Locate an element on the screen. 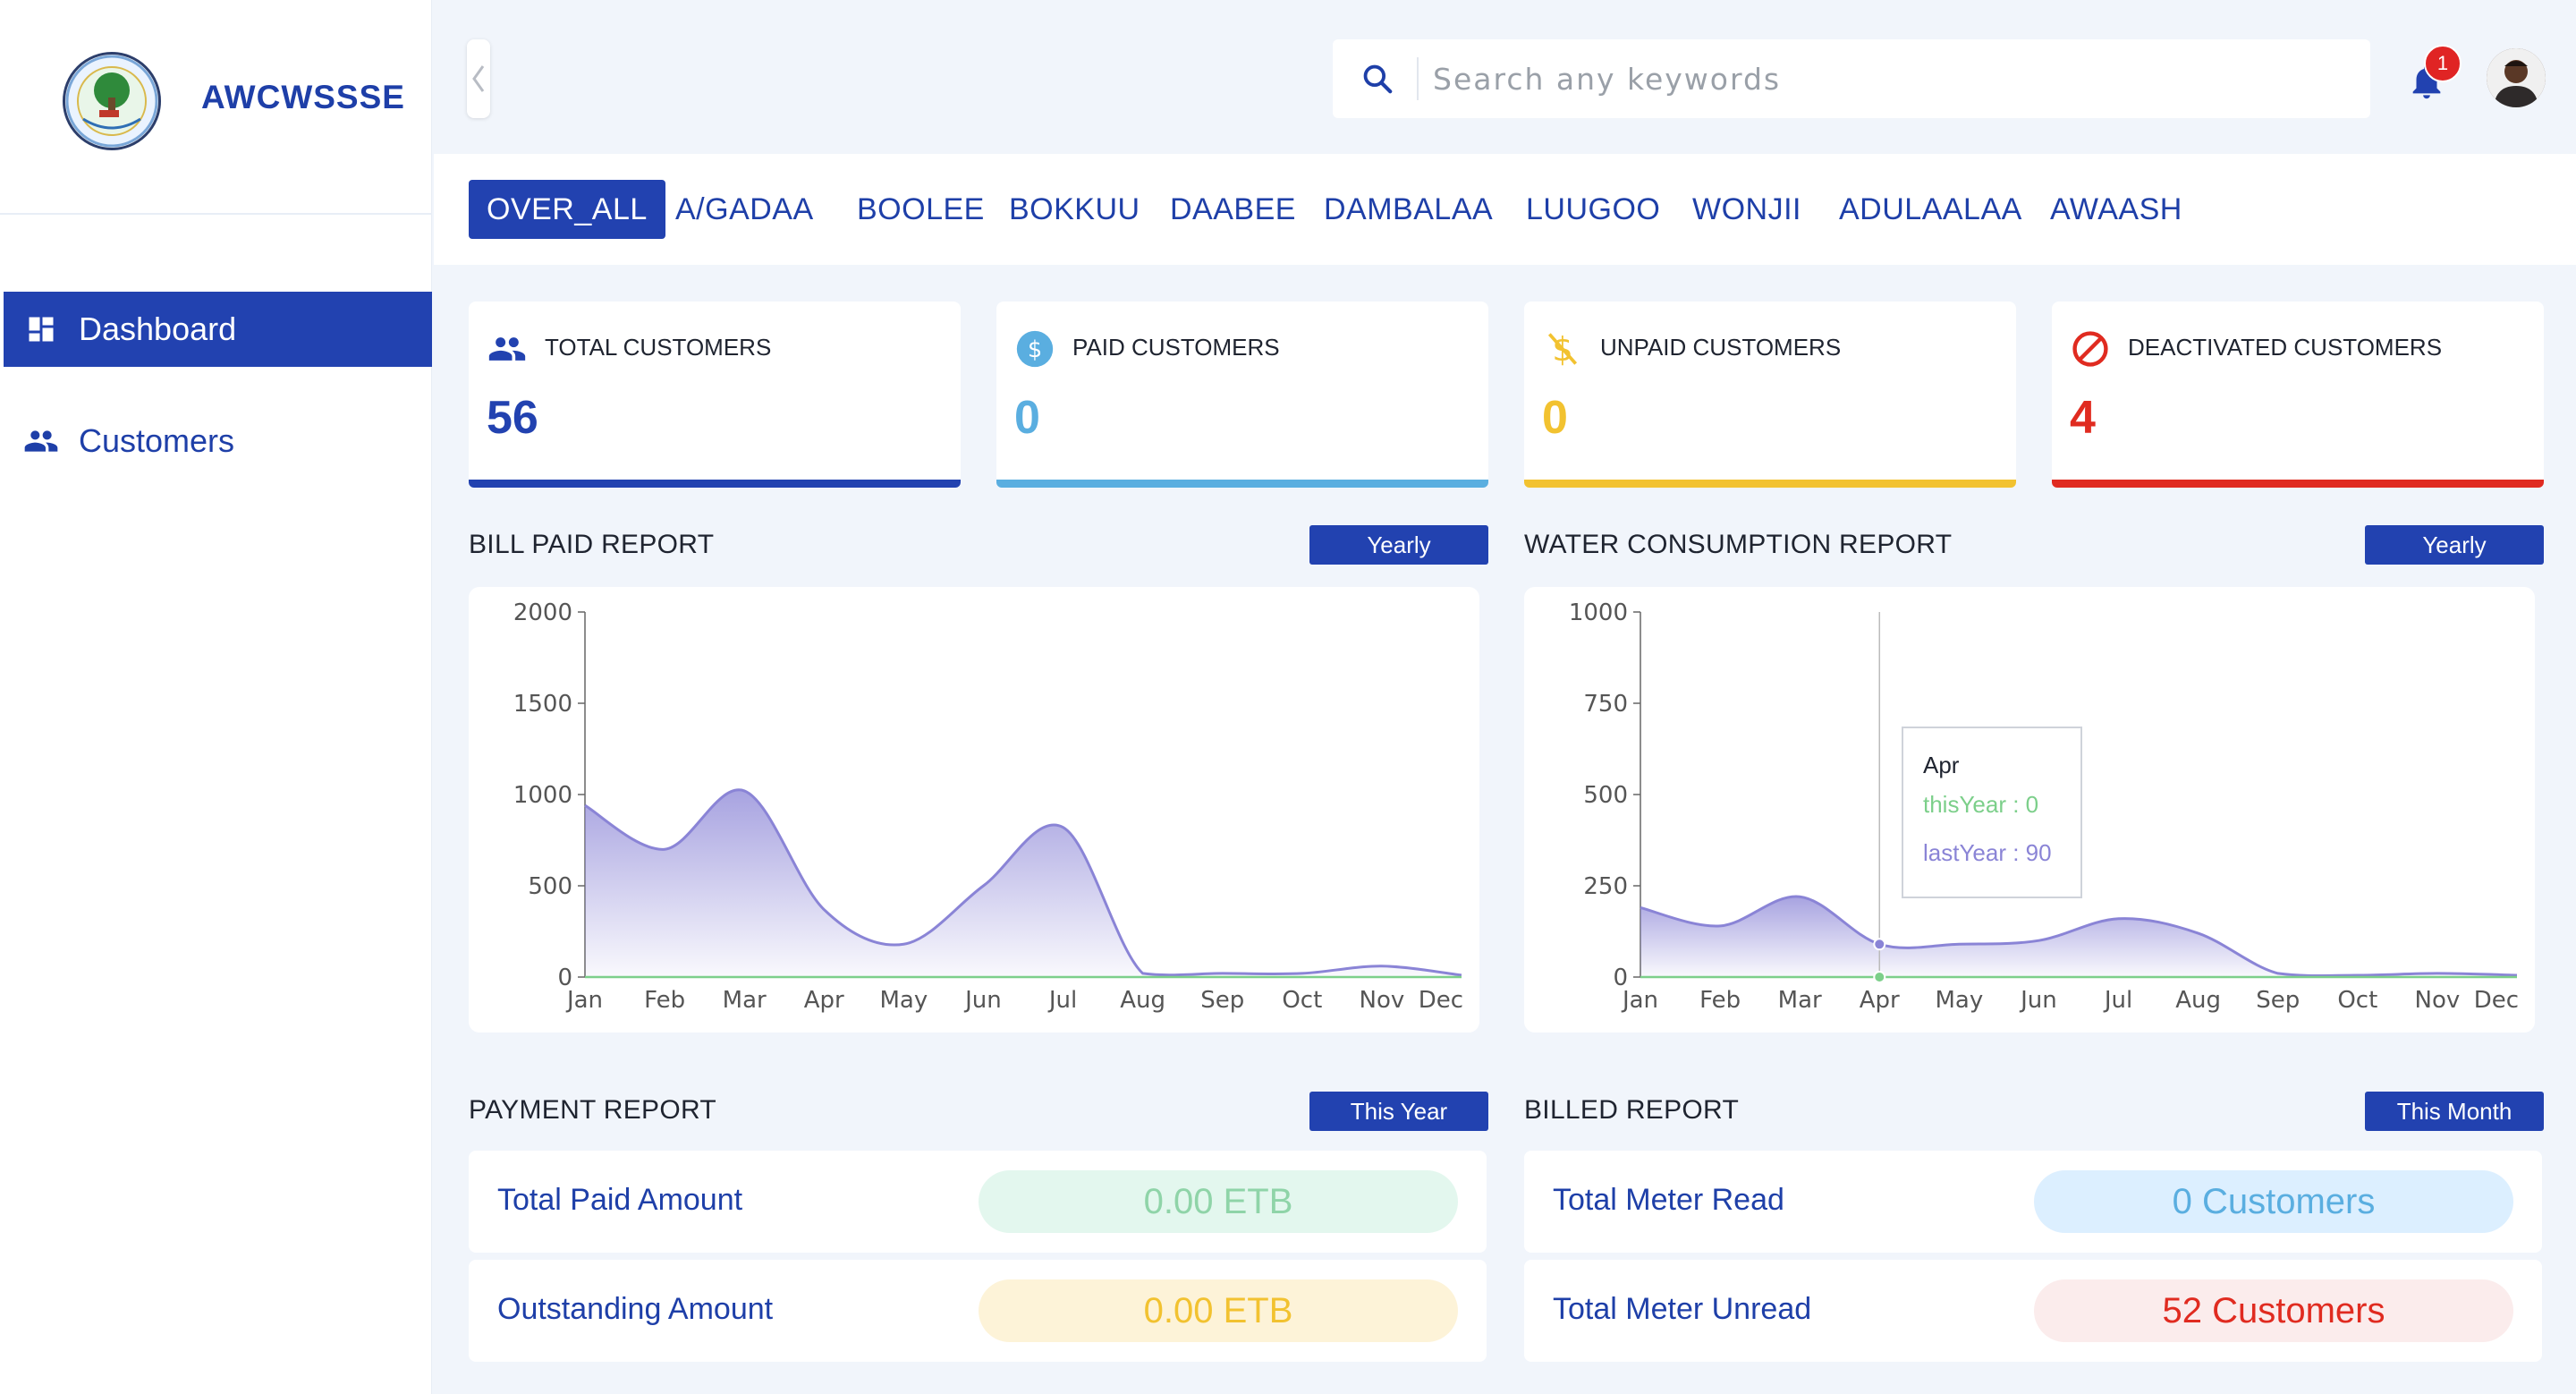  stat-value: 0 is located at coordinates (1555, 418).